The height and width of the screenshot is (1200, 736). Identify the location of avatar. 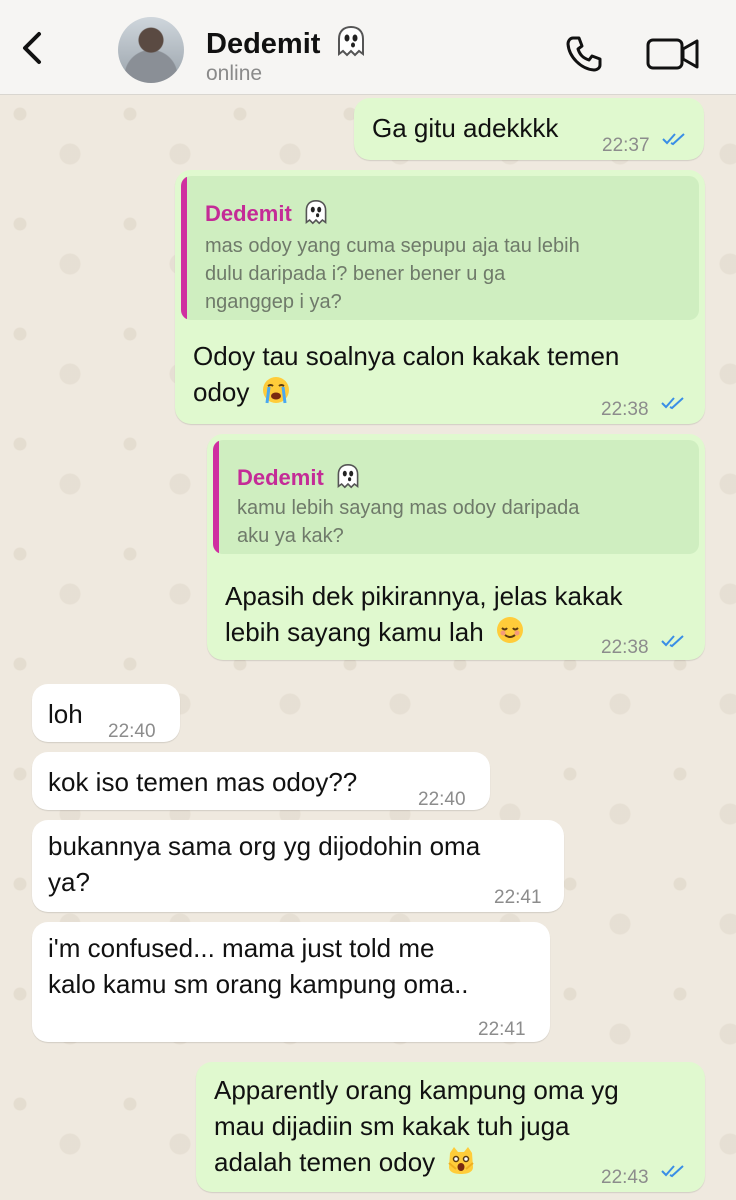
(151, 50).